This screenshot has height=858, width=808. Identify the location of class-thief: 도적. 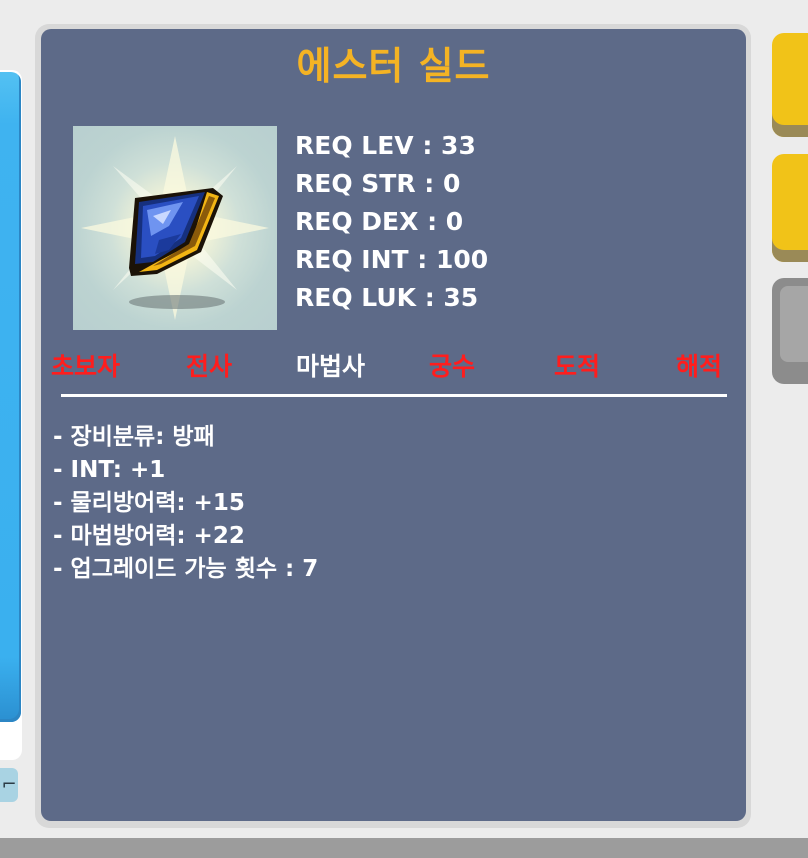
(577, 366).